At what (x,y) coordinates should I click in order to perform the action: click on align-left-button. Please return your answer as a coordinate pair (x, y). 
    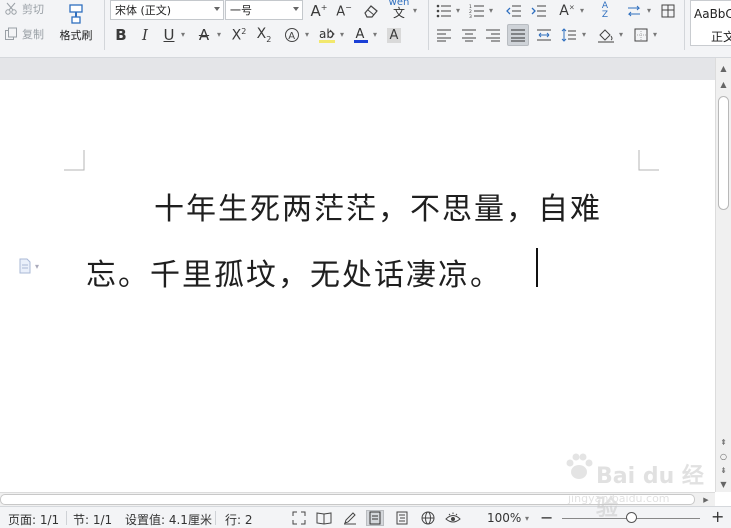
    Looking at the image, I should click on (444, 35).